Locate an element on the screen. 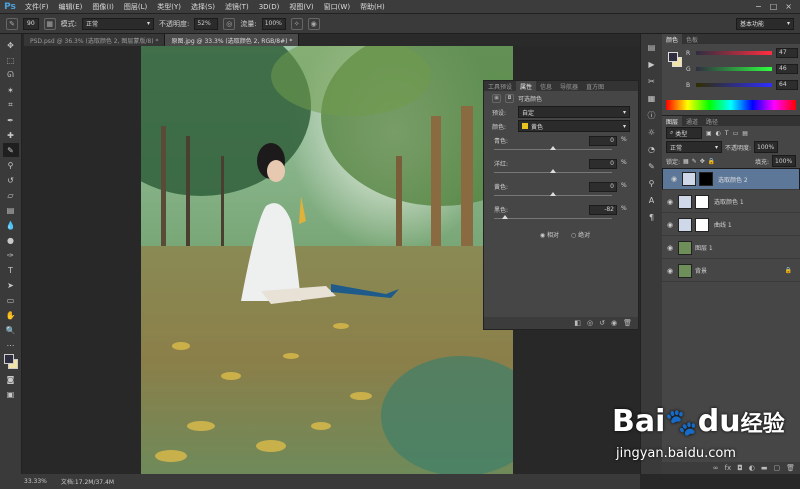 The width and height of the screenshot is (800, 489). shape-tool-icon: ▭ is located at coordinates (11, 300).